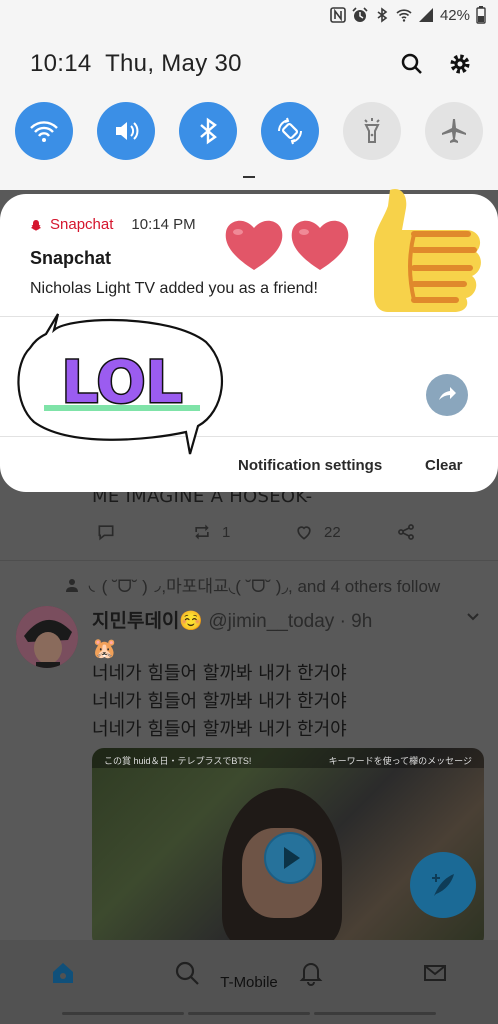 The height and width of the screenshot is (1024, 498). I want to click on battery-percent: 42%, so click(454, 15).